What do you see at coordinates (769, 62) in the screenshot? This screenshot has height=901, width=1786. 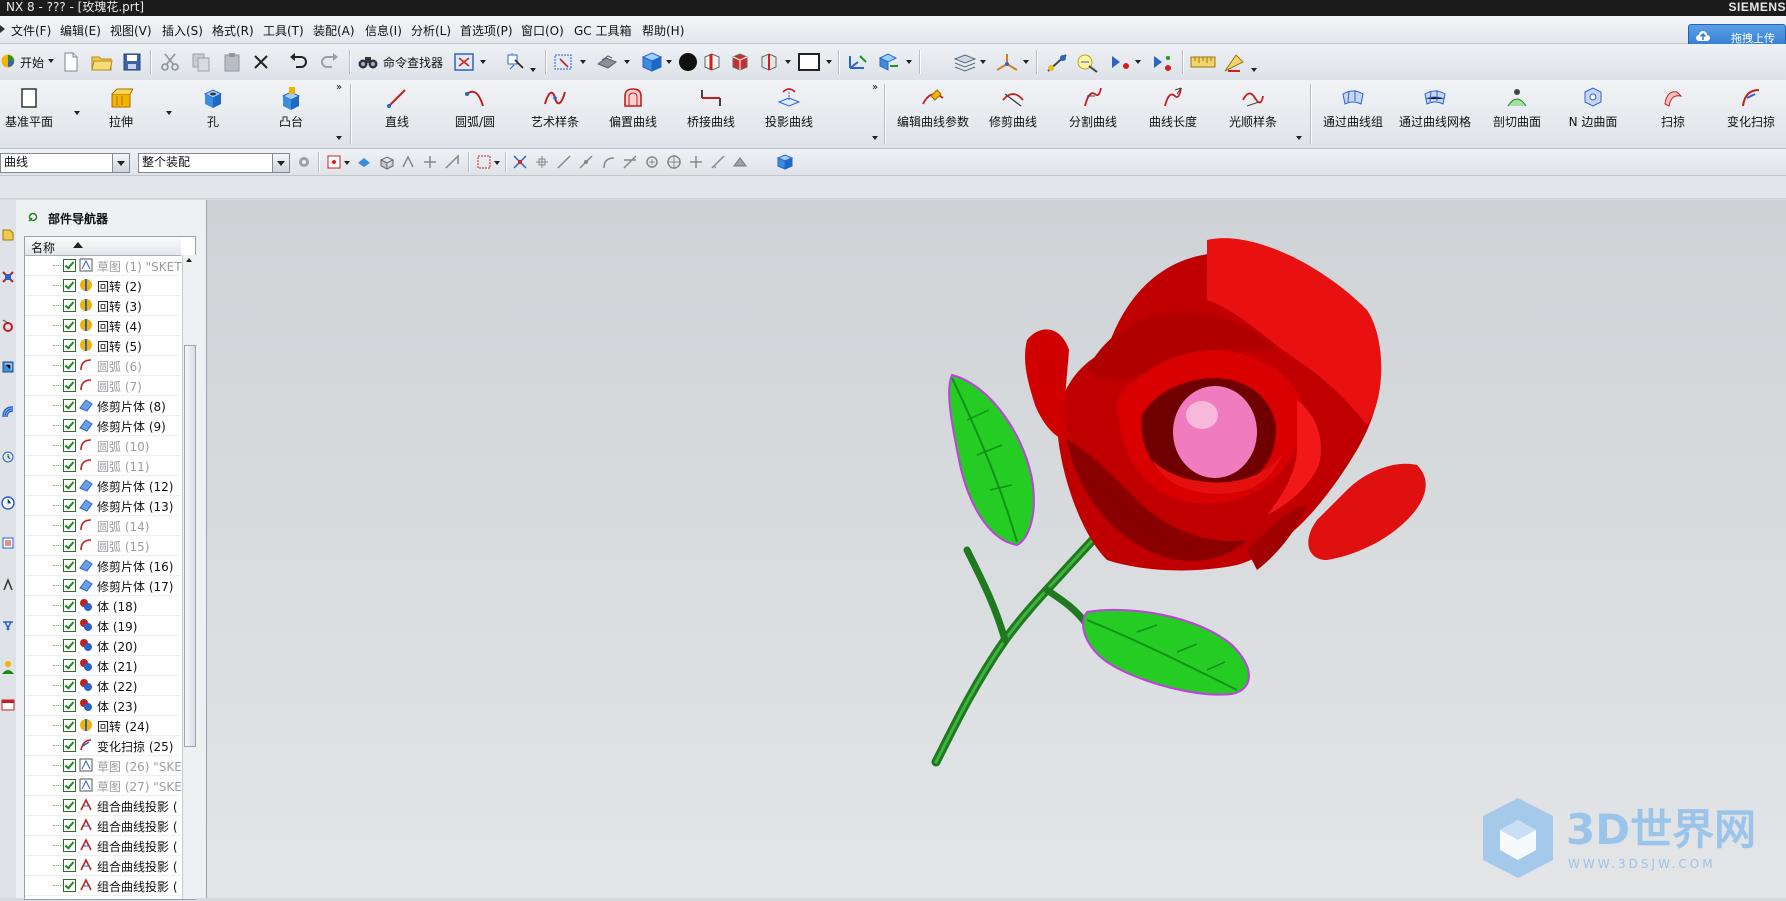 I see `section-view-icon` at bounding box center [769, 62].